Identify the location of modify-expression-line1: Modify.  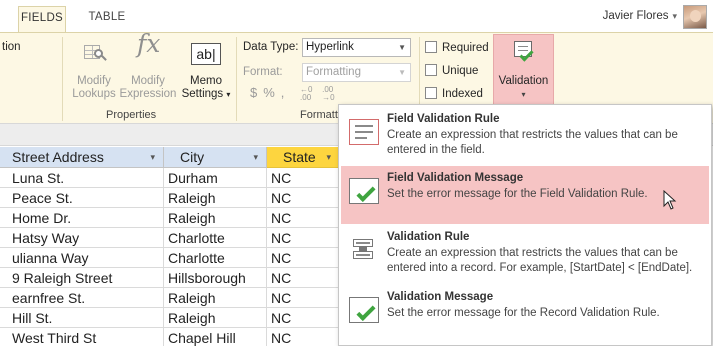
(148, 81).